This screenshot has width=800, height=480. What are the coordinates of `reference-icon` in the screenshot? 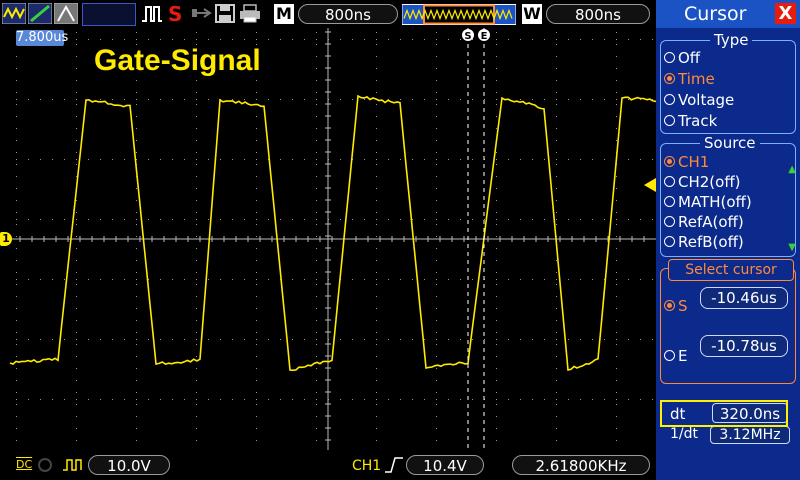 It's located at (66, 13).